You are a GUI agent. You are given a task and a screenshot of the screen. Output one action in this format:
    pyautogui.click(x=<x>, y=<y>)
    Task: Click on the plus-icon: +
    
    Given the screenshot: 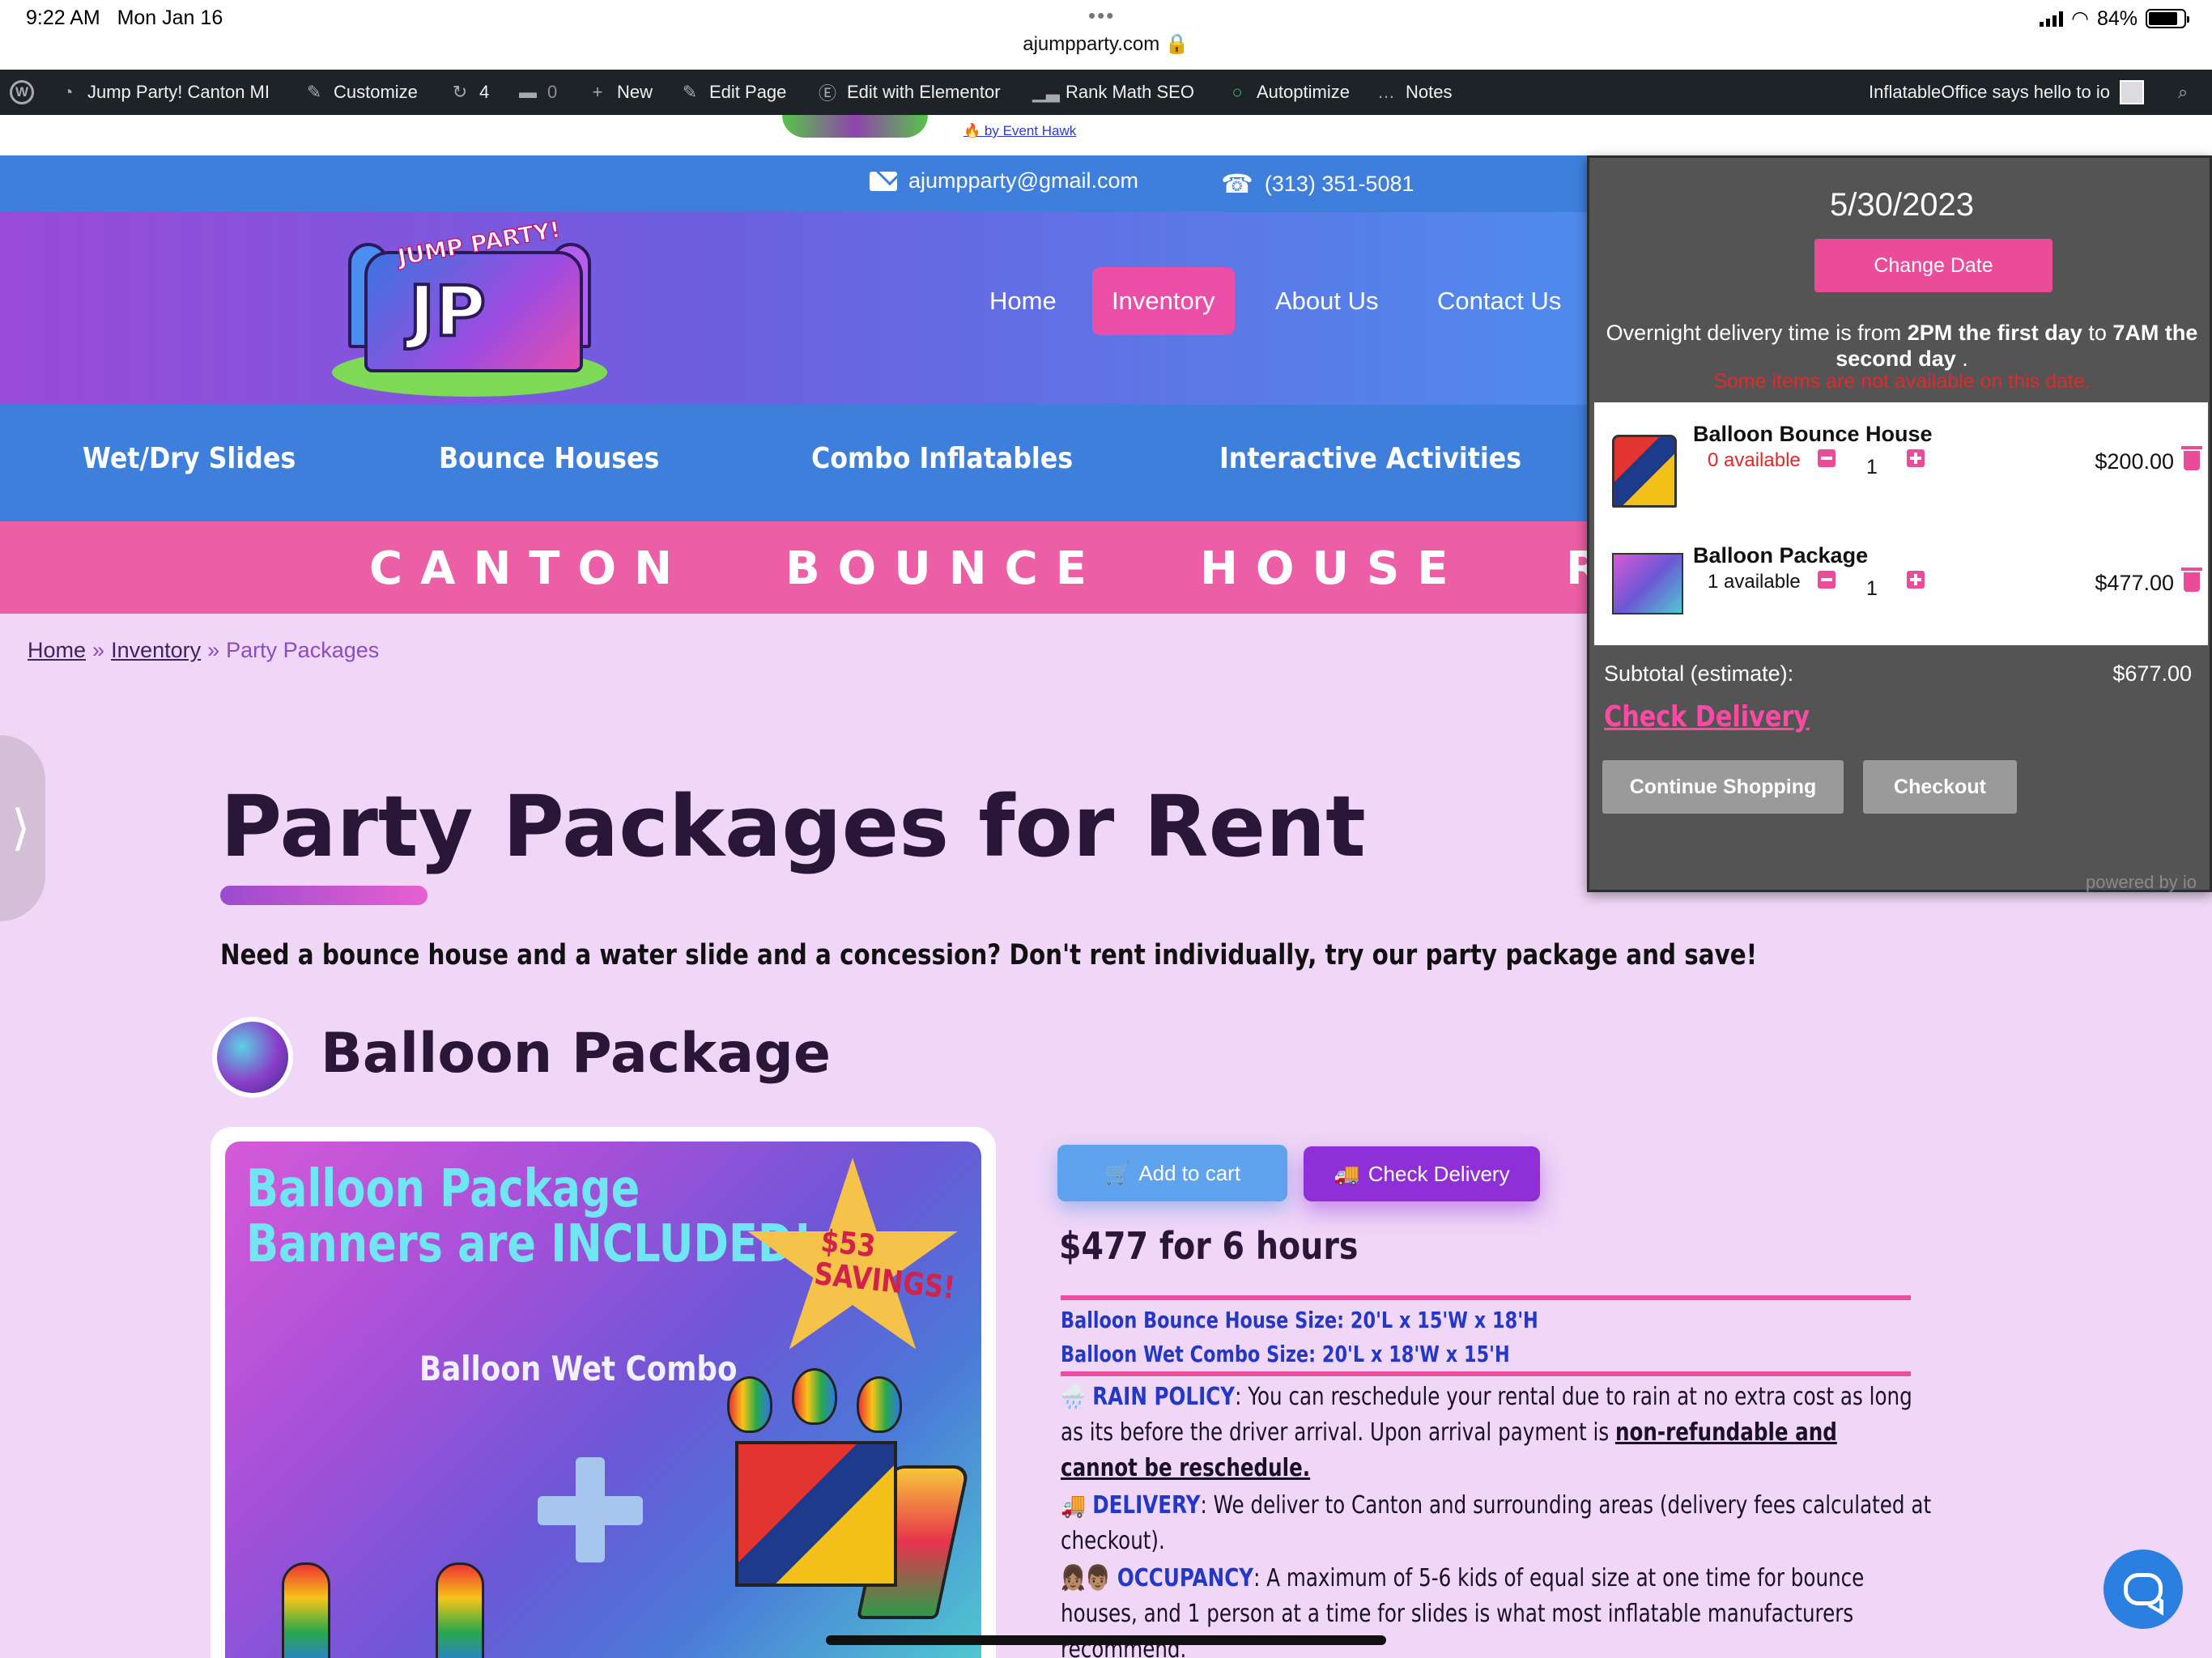 What is the action you would take?
    pyautogui.click(x=598, y=92)
    